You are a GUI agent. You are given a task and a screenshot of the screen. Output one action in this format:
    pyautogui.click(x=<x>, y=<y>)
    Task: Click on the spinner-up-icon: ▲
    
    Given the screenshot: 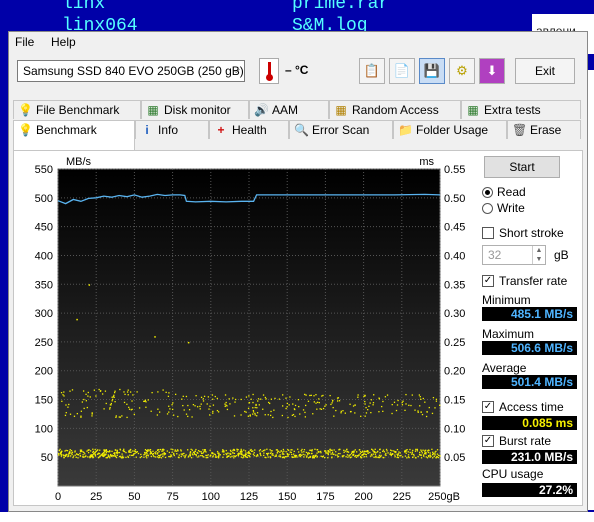 What is the action you would take?
    pyautogui.click(x=538, y=250)
    